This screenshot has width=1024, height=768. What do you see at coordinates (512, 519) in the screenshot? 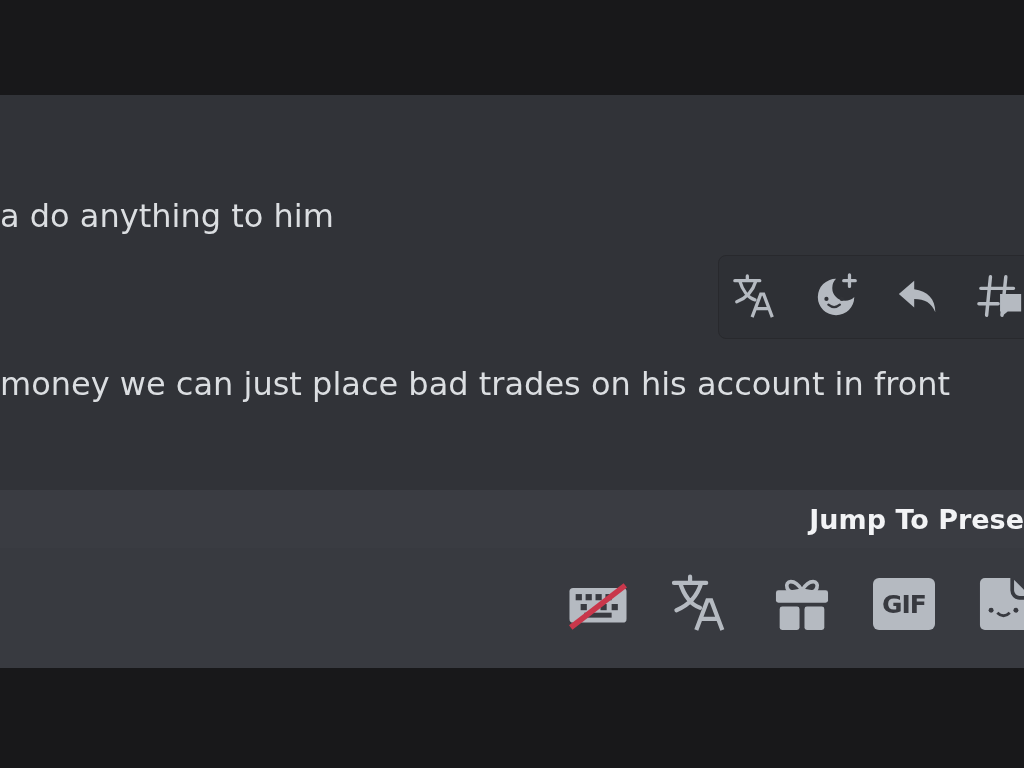
I see `jump-to-present-bar: Jump To Prese` at bounding box center [512, 519].